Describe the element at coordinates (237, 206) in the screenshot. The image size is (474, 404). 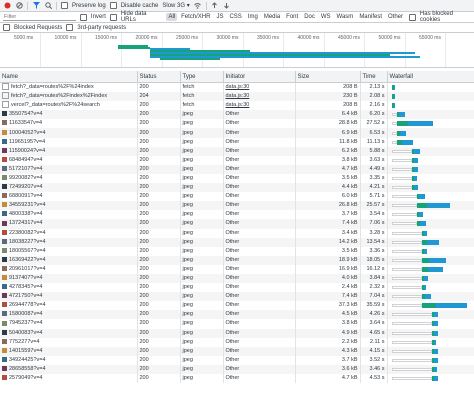
I see `table-row: 34559231?v=4 200 jpeg Other 26.8 kB 25.57 s` at that location.